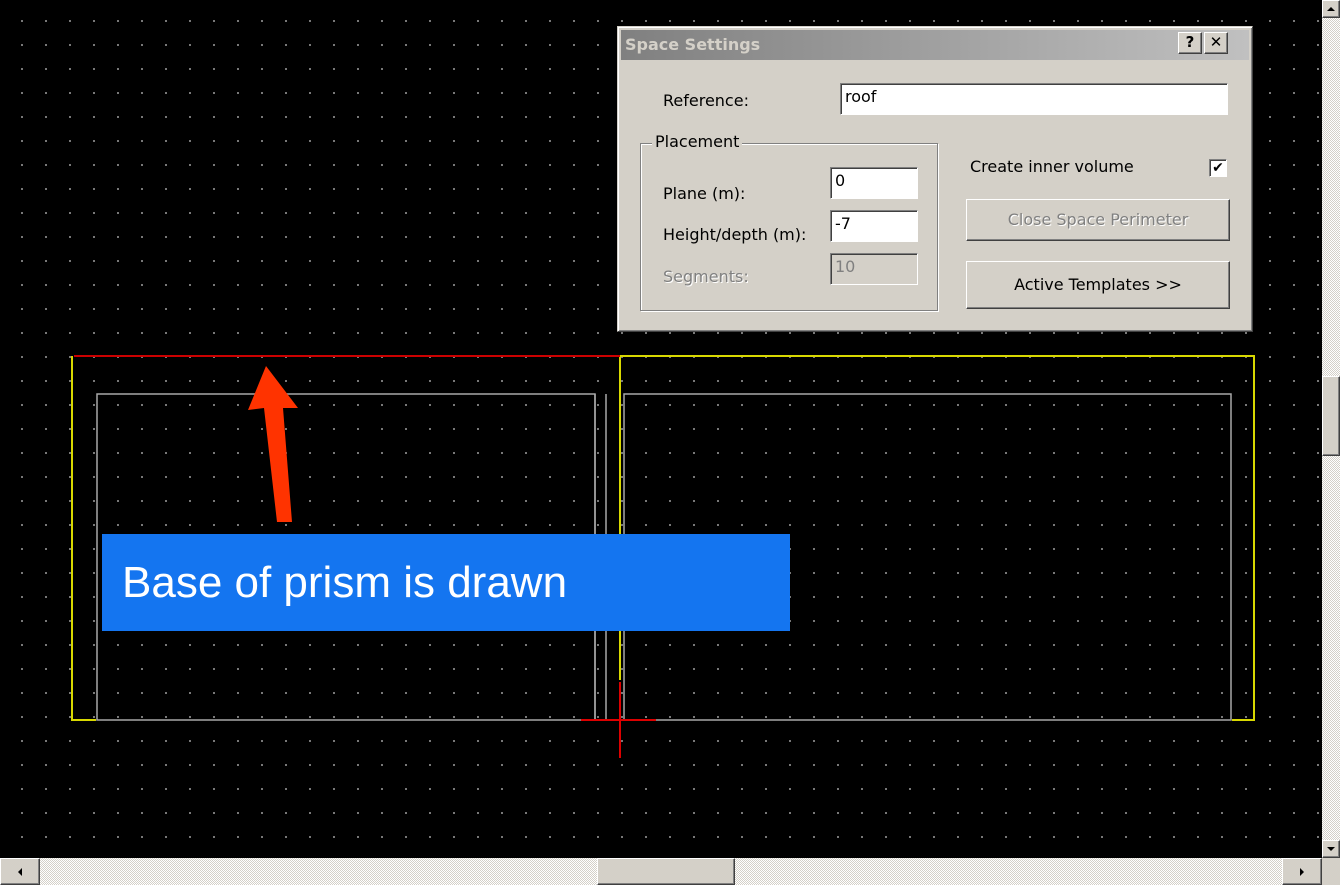 The width and height of the screenshot is (1340, 885). Describe the element at coordinates (874, 183) in the screenshot. I see `plane-input: 0` at that location.